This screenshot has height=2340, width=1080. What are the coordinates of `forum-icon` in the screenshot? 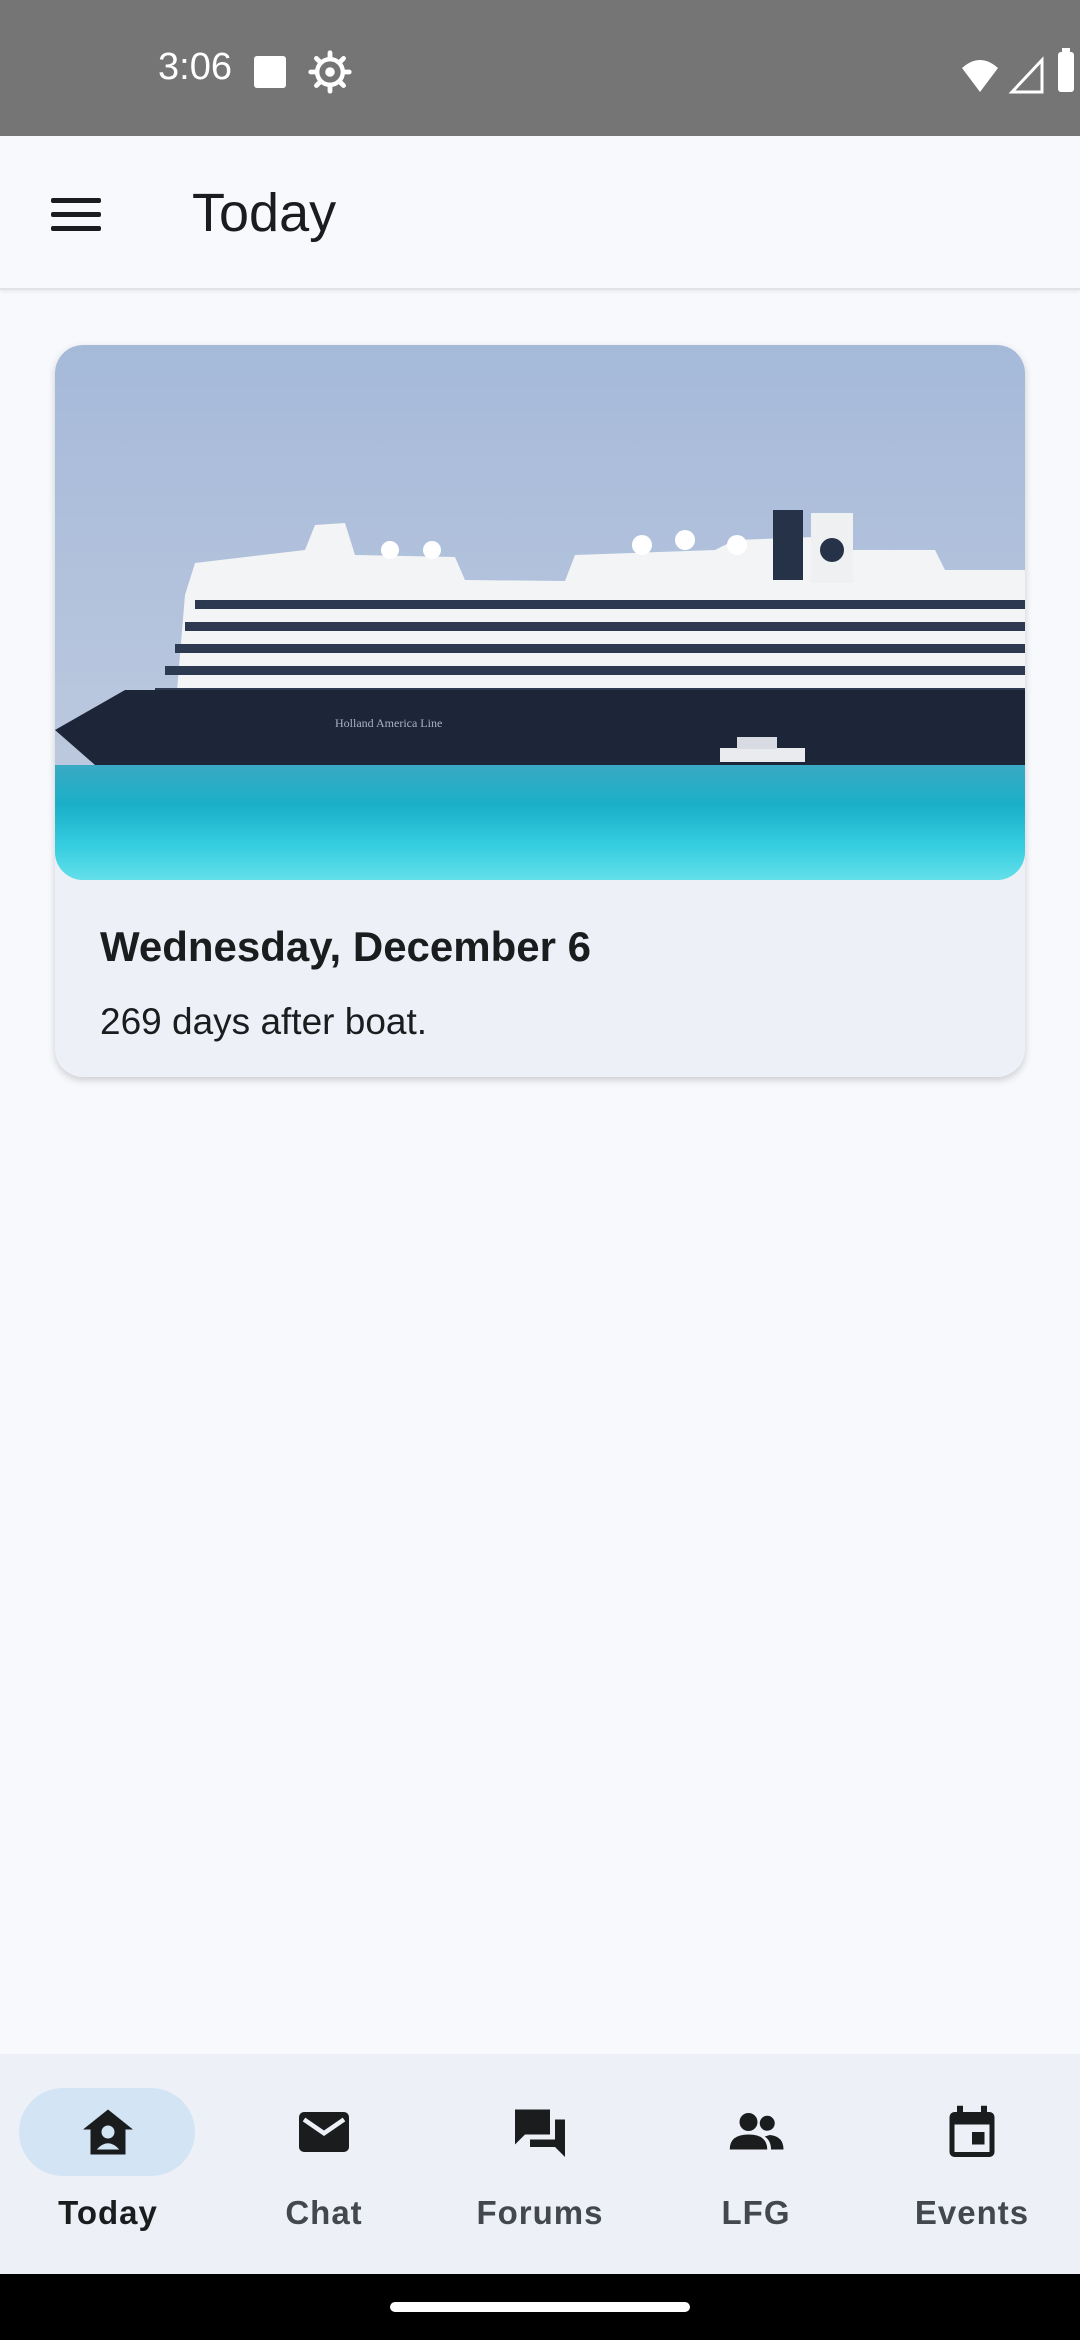 It's located at (540, 2133).